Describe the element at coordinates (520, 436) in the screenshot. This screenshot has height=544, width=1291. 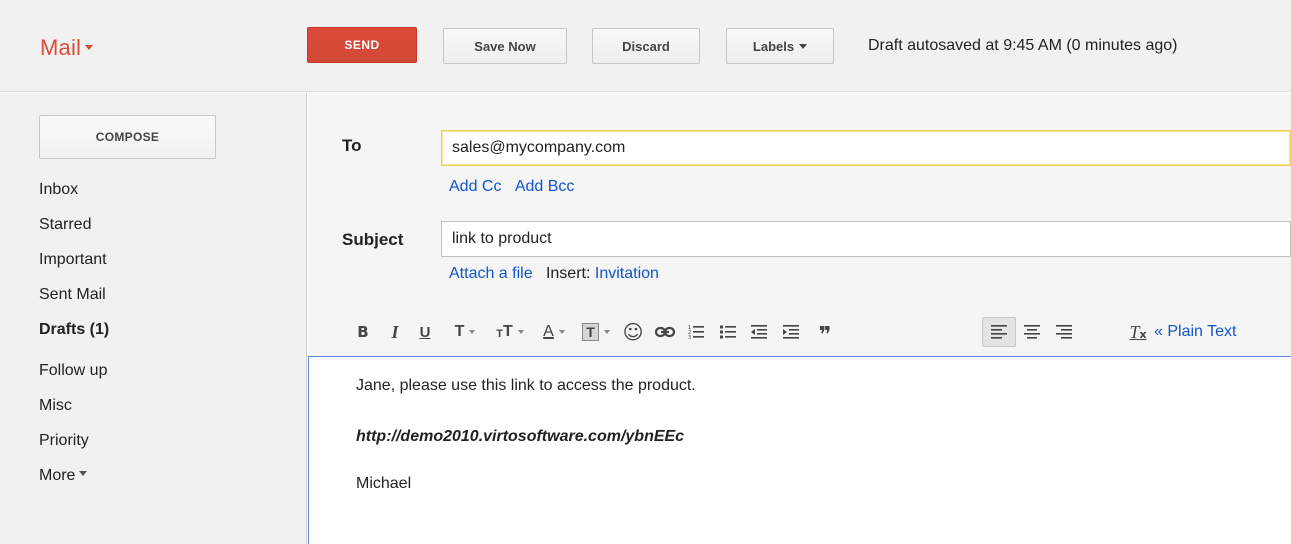
I see `body-url: http://demo2010.virtosoftware.com/ybnEEc` at that location.